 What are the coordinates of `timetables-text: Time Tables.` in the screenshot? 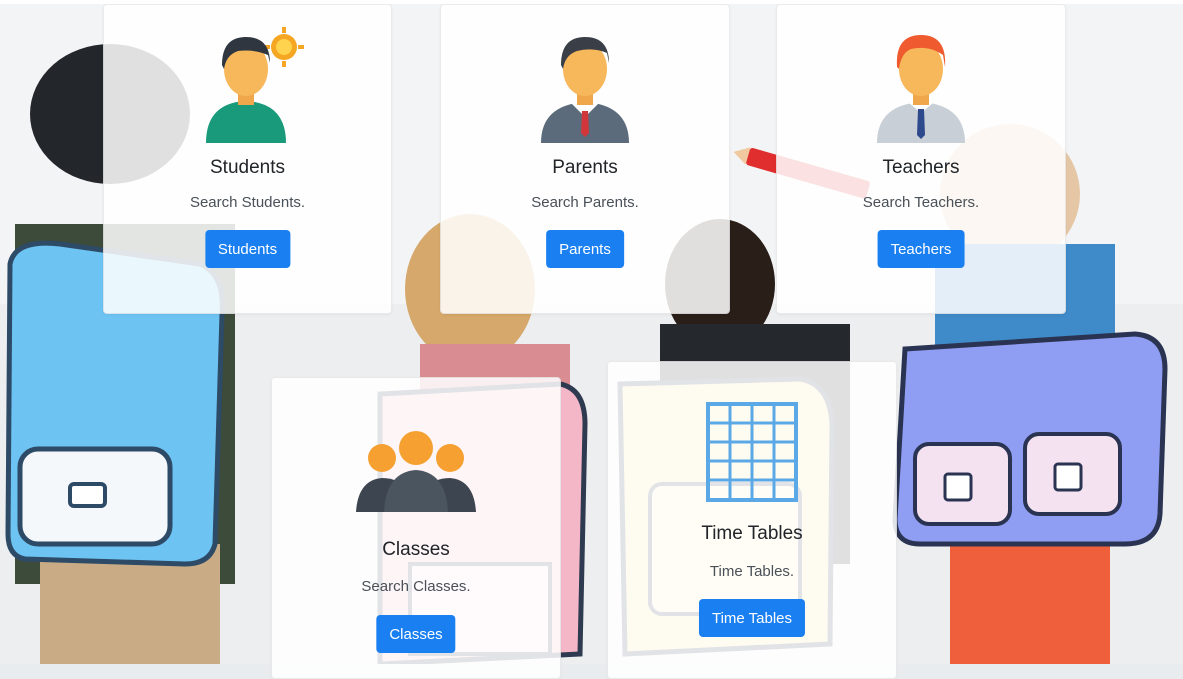 It's located at (752, 571).